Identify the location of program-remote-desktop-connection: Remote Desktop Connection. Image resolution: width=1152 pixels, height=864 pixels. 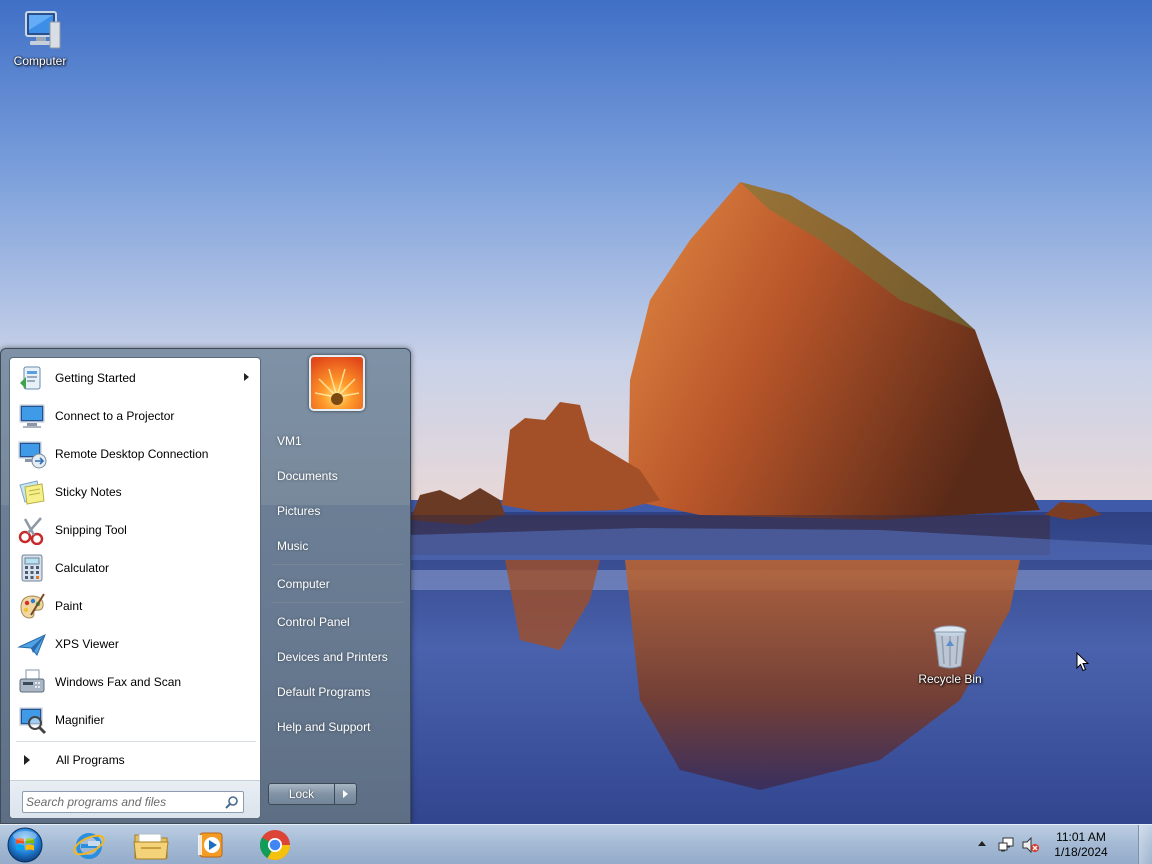
(136, 454).